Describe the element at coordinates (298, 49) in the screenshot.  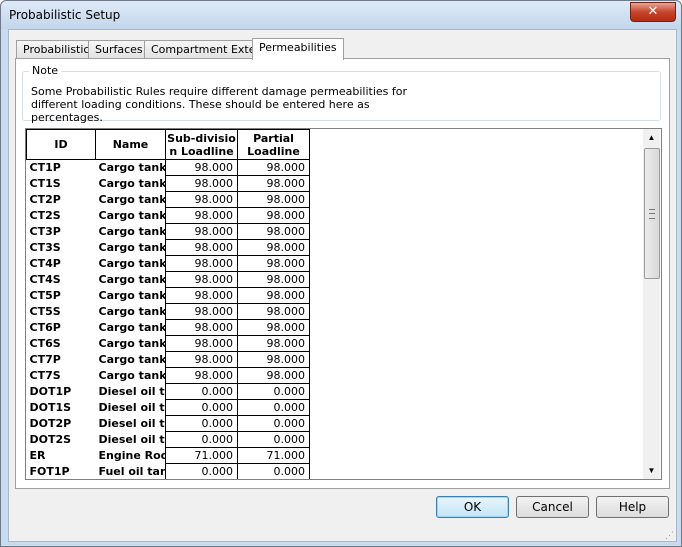
I see `tab-permeabilities: Permeabilities` at that location.